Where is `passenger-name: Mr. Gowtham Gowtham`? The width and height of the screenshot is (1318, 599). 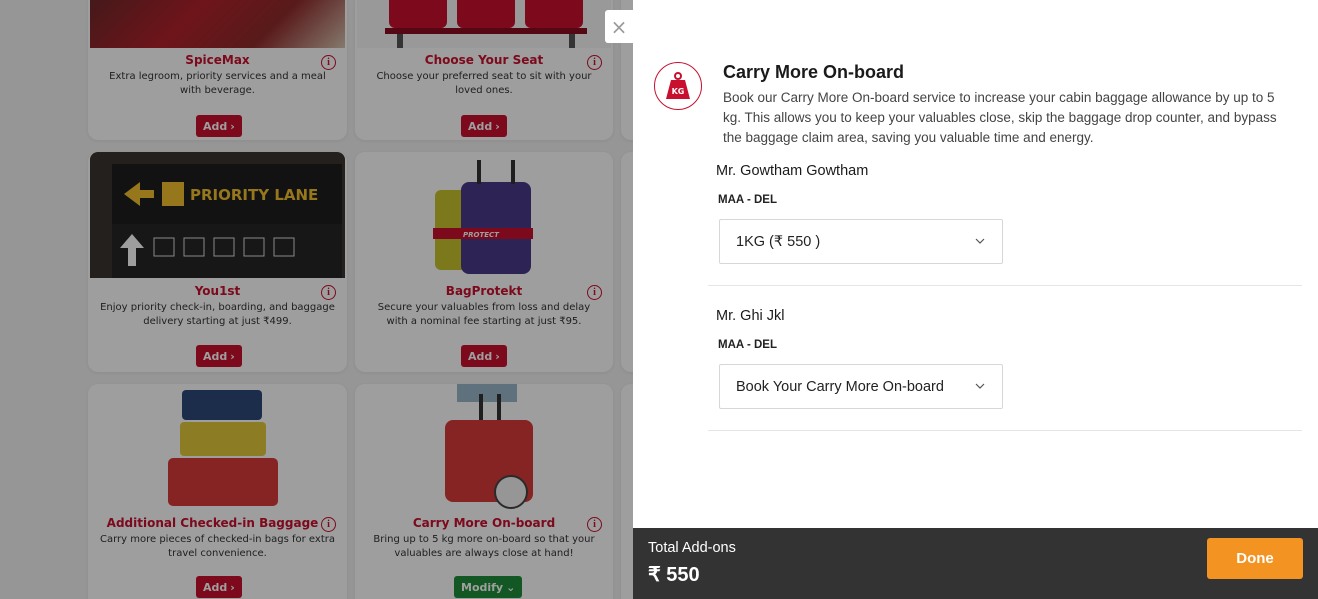 passenger-name: Mr. Gowtham Gowtham is located at coordinates (792, 171).